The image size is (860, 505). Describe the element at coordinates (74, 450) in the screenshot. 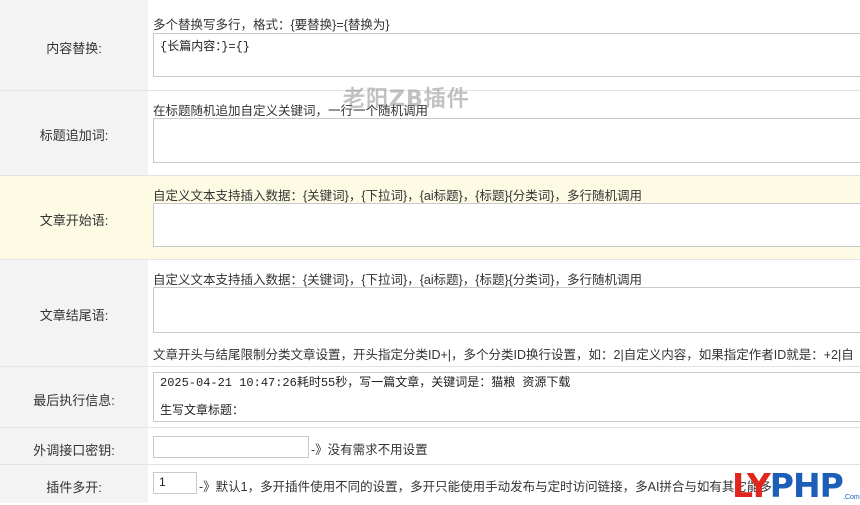

I see `api-key-label: 外调接口密钥:` at that location.